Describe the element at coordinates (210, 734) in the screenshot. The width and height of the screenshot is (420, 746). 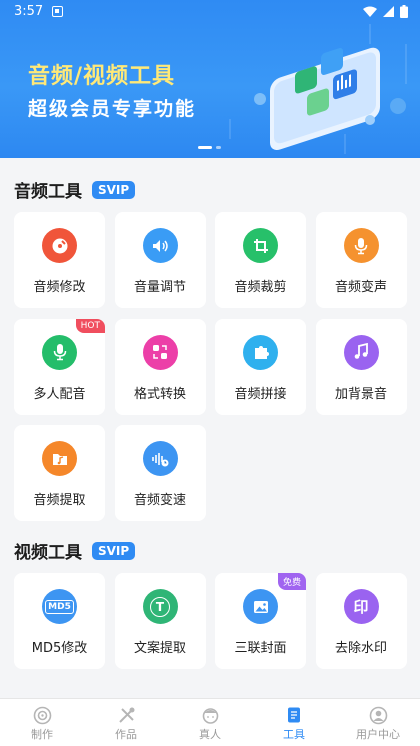
I see `tab-label: 真人` at that location.